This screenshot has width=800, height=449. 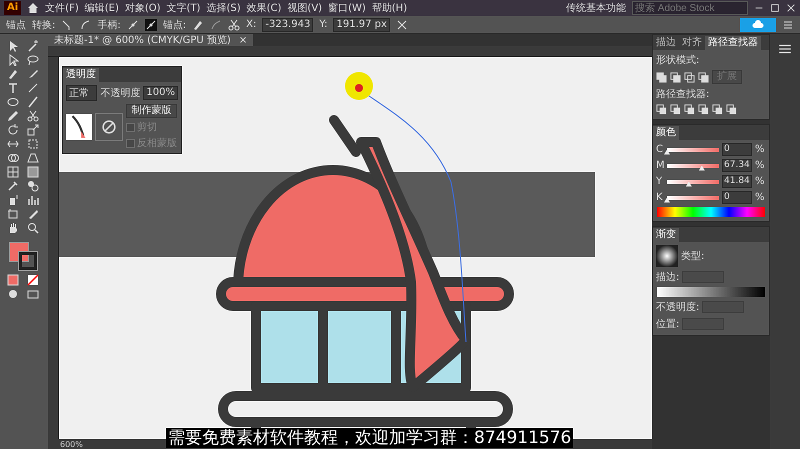 What do you see at coordinates (82, 93) in the screenshot?
I see `blend-mode-dropdown: 正常` at bounding box center [82, 93].